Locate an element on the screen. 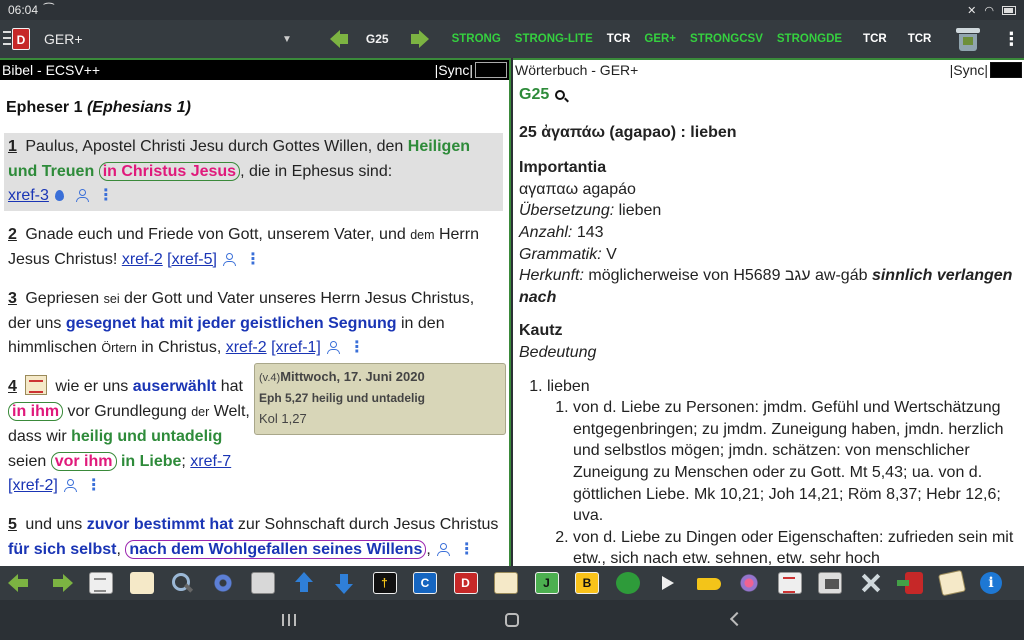 This screenshot has height=640, width=1024. forward-arrow-icon is located at coordinates (61, 583).